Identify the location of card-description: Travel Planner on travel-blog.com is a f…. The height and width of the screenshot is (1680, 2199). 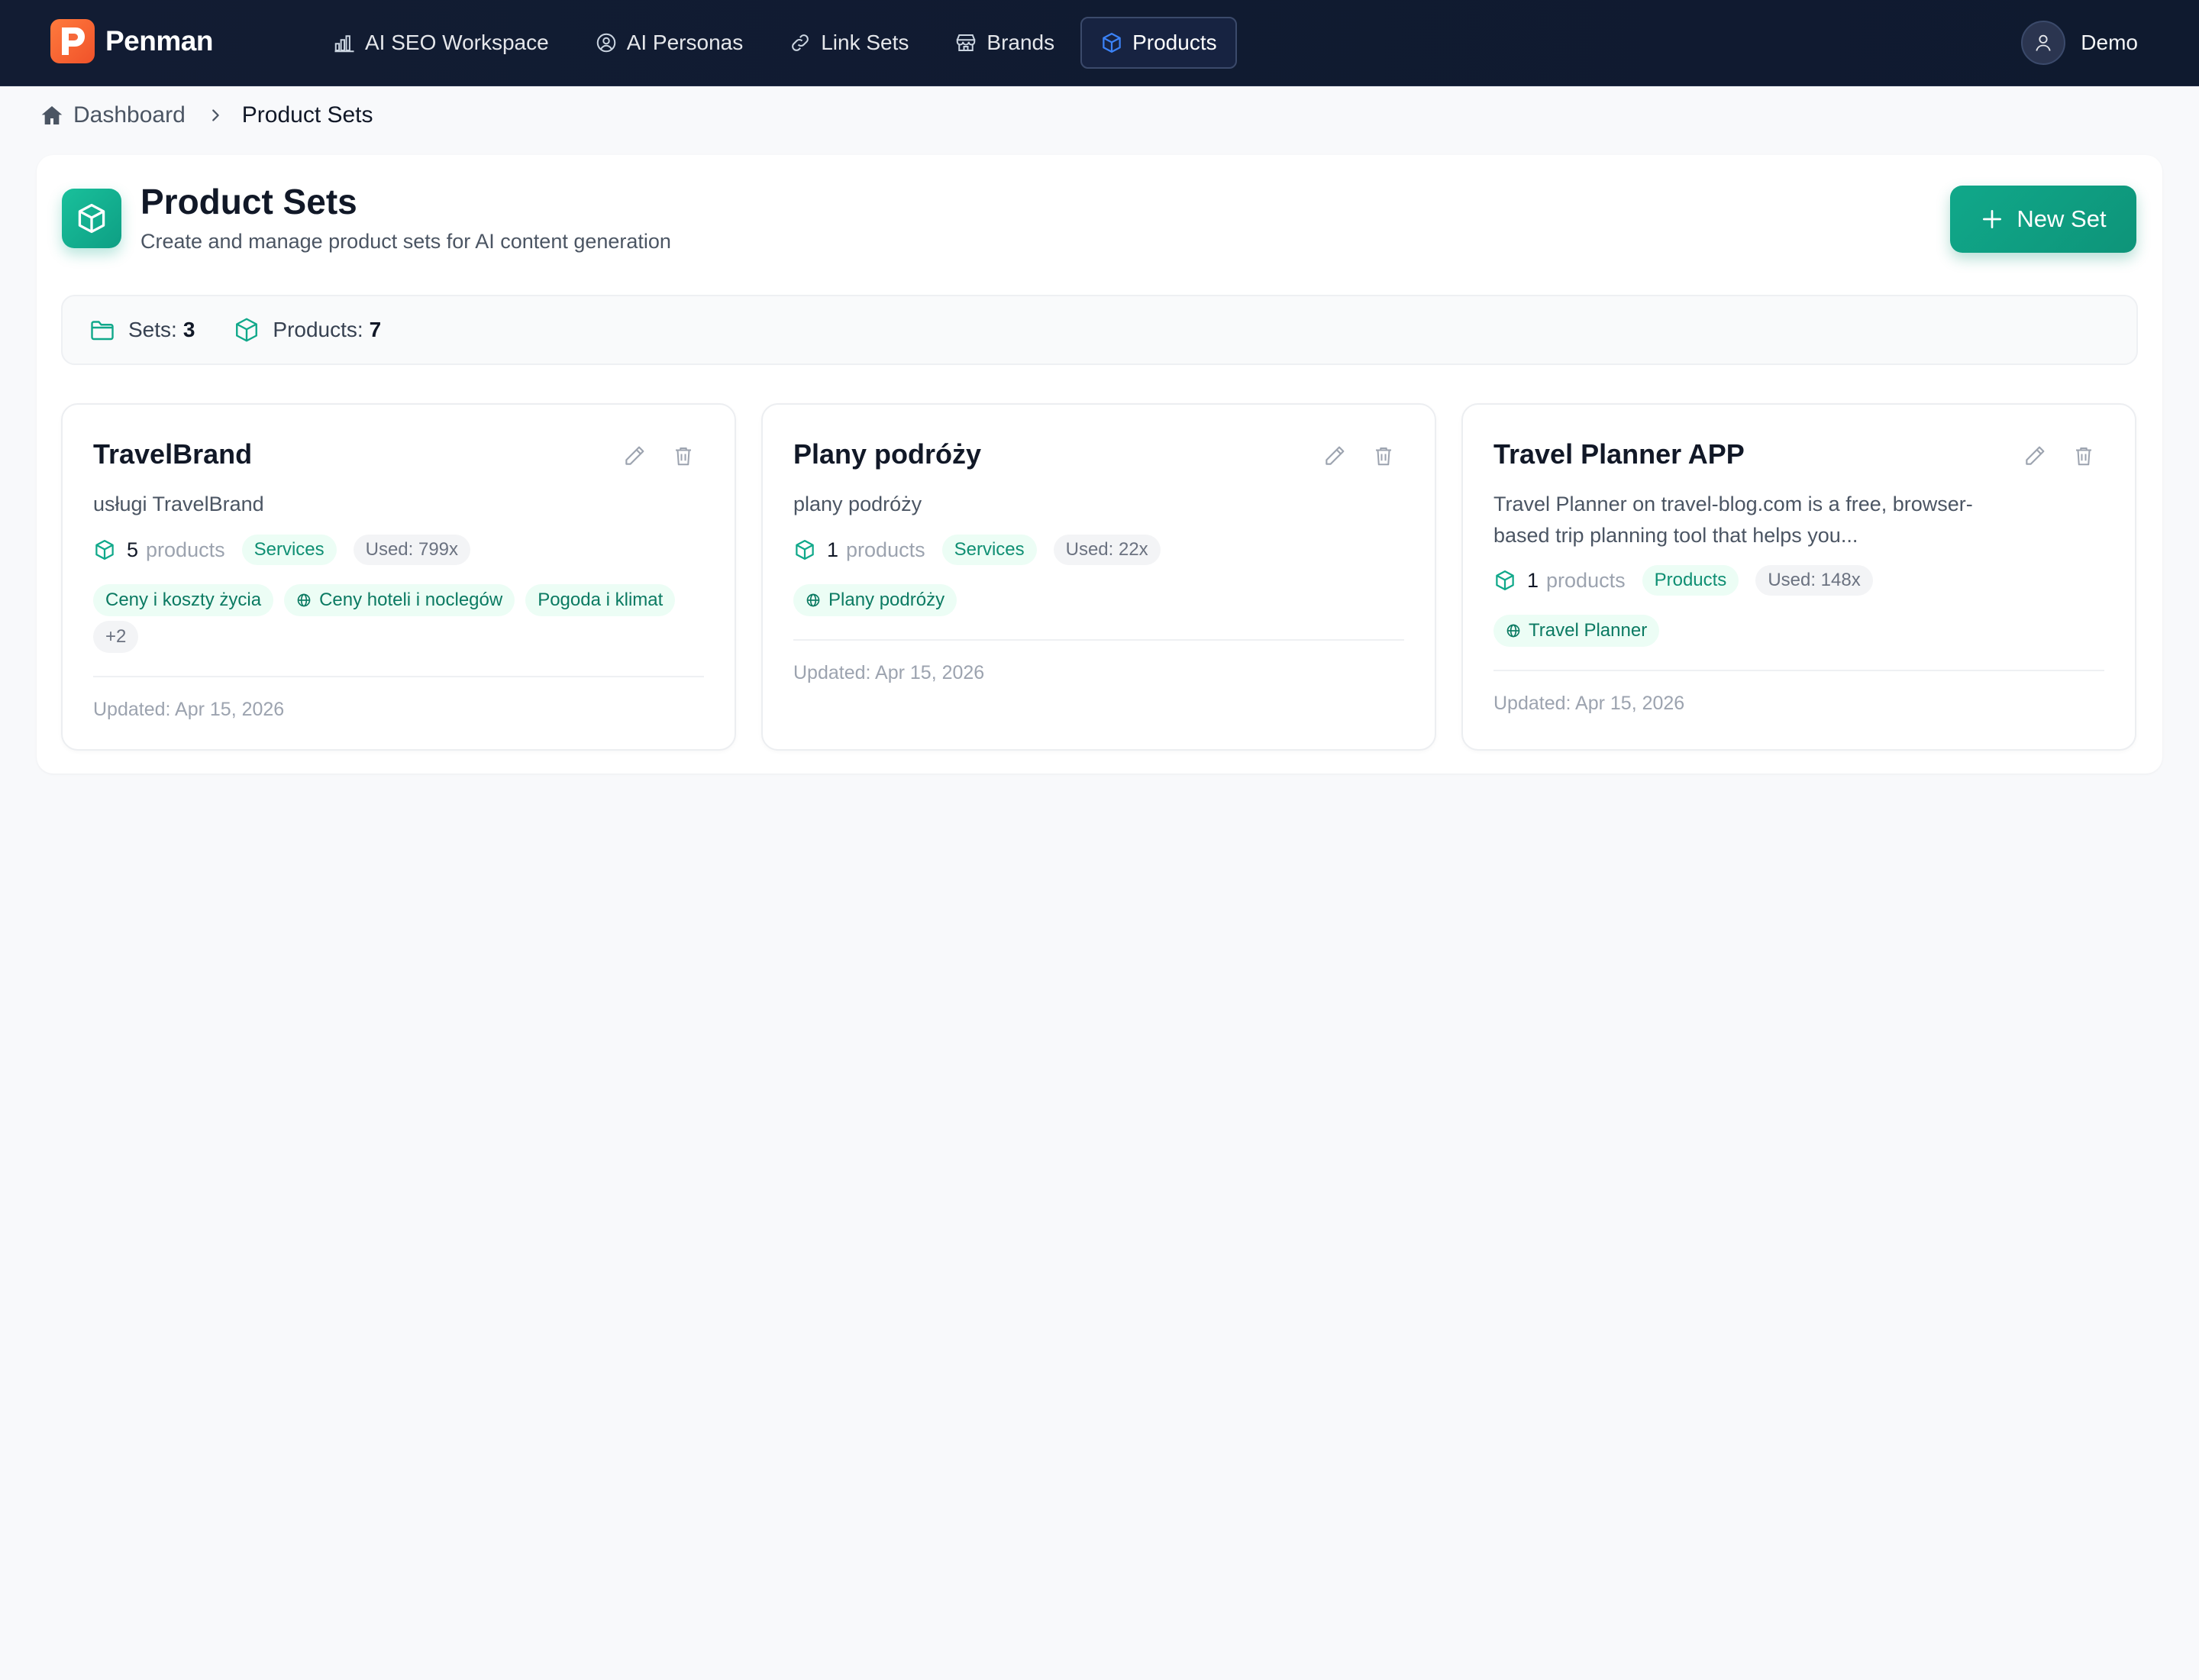
(1733, 520).